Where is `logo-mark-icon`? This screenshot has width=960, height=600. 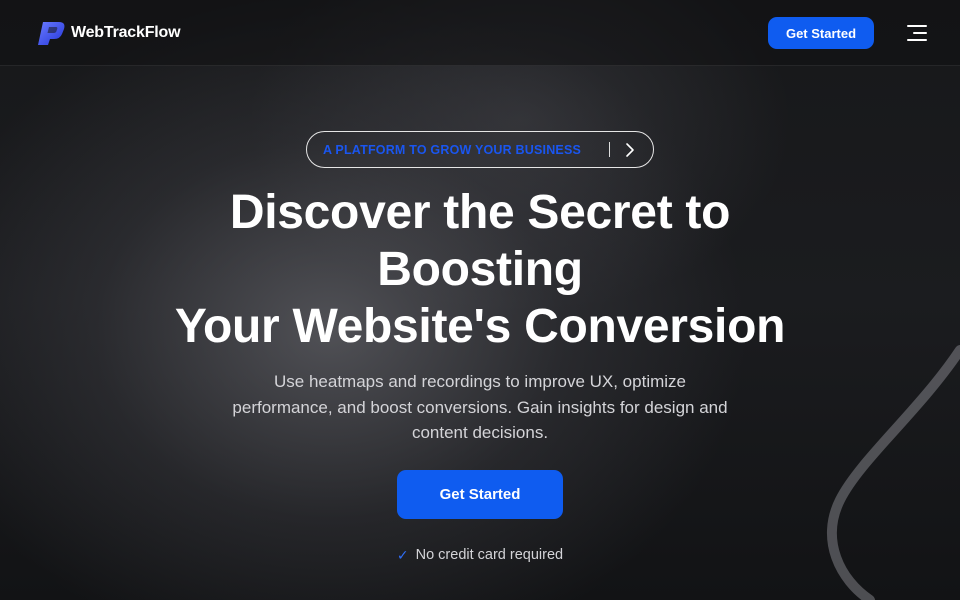 logo-mark-icon is located at coordinates (51, 33).